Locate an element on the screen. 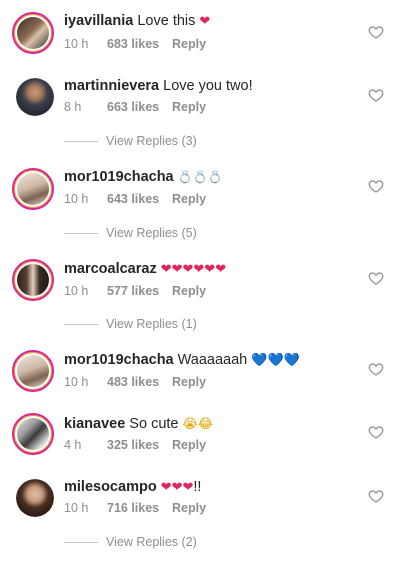 The height and width of the screenshot is (564, 404). blue-heart-emoji: 💙💙💙 is located at coordinates (275, 360).